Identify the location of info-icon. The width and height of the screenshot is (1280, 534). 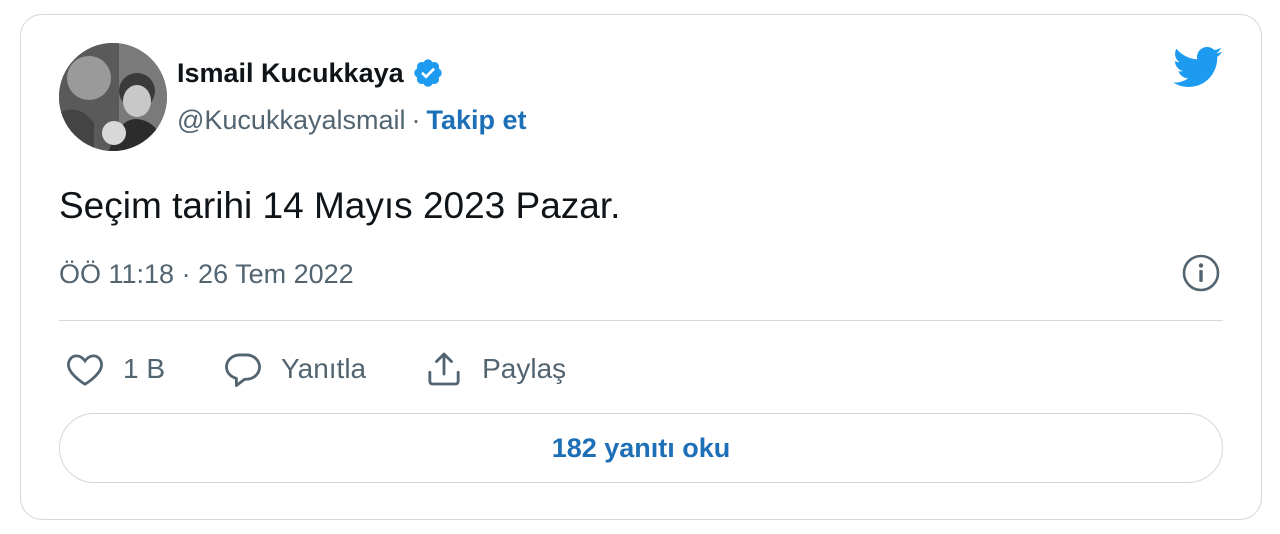
(1201, 275).